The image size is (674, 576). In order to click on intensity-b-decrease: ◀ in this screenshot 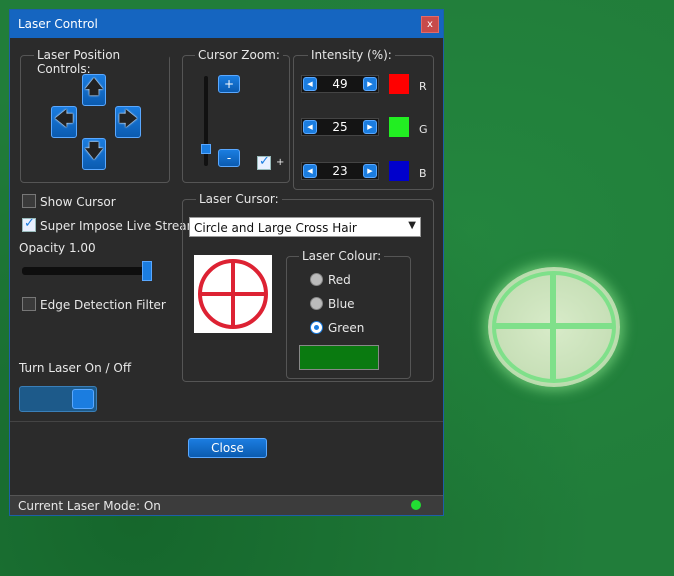, I will do `click(310, 171)`.